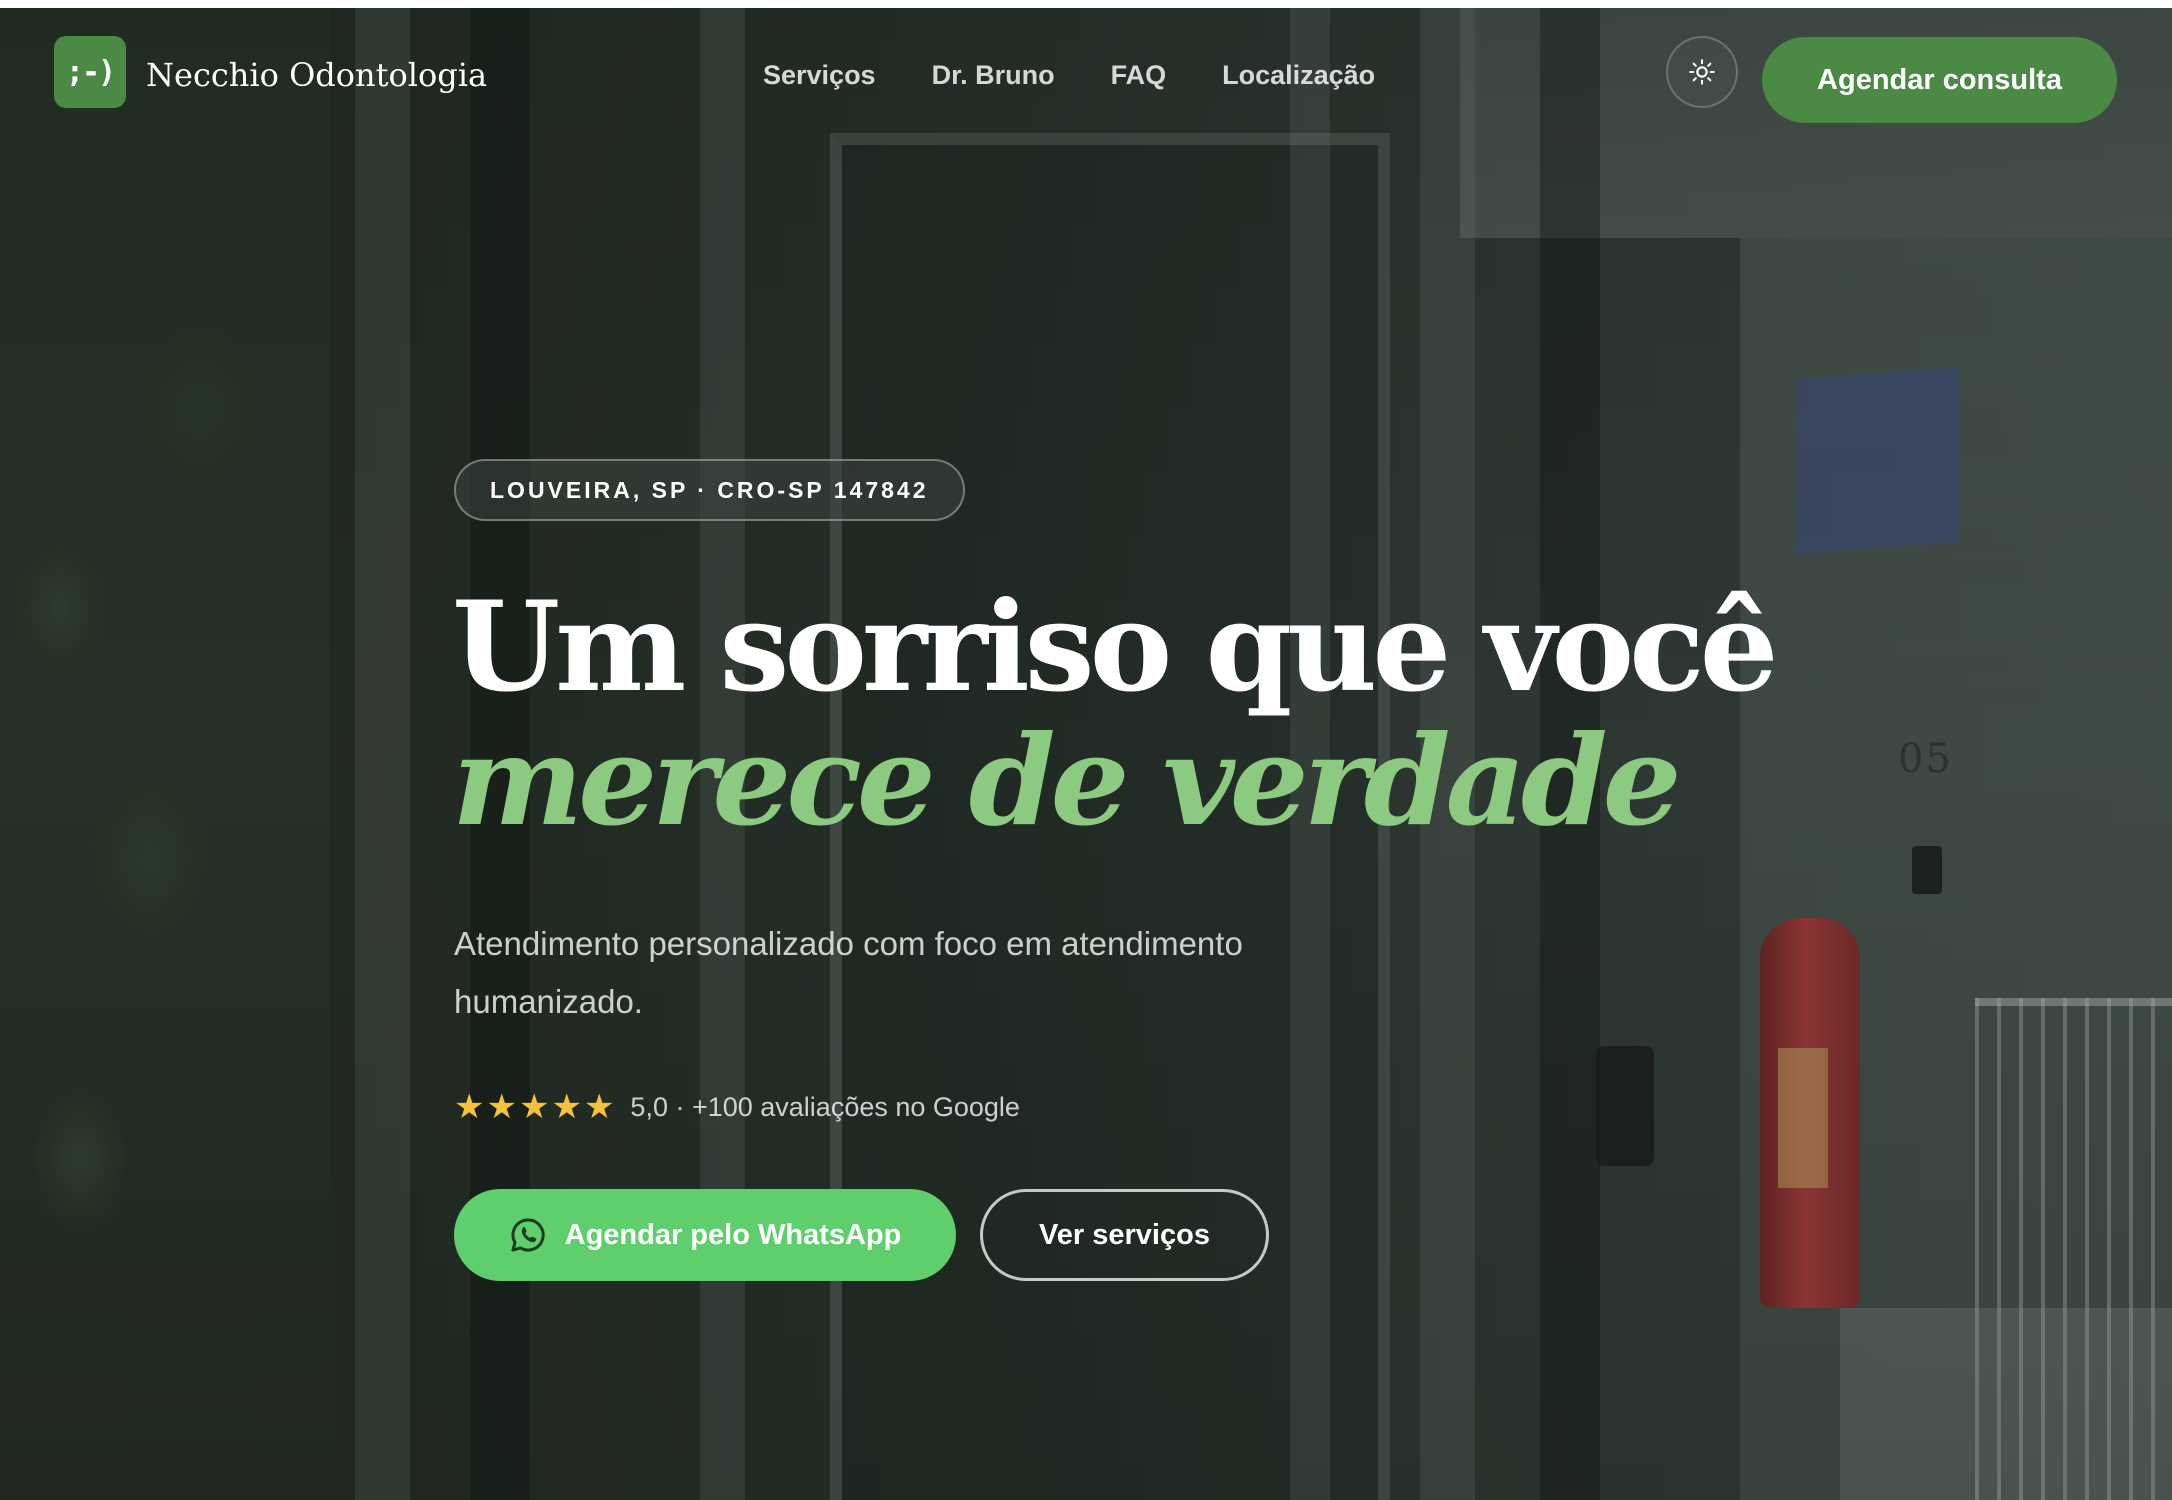 The height and width of the screenshot is (1500, 2172). What do you see at coordinates (1927, 870) in the screenshot?
I see `background-switch` at bounding box center [1927, 870].